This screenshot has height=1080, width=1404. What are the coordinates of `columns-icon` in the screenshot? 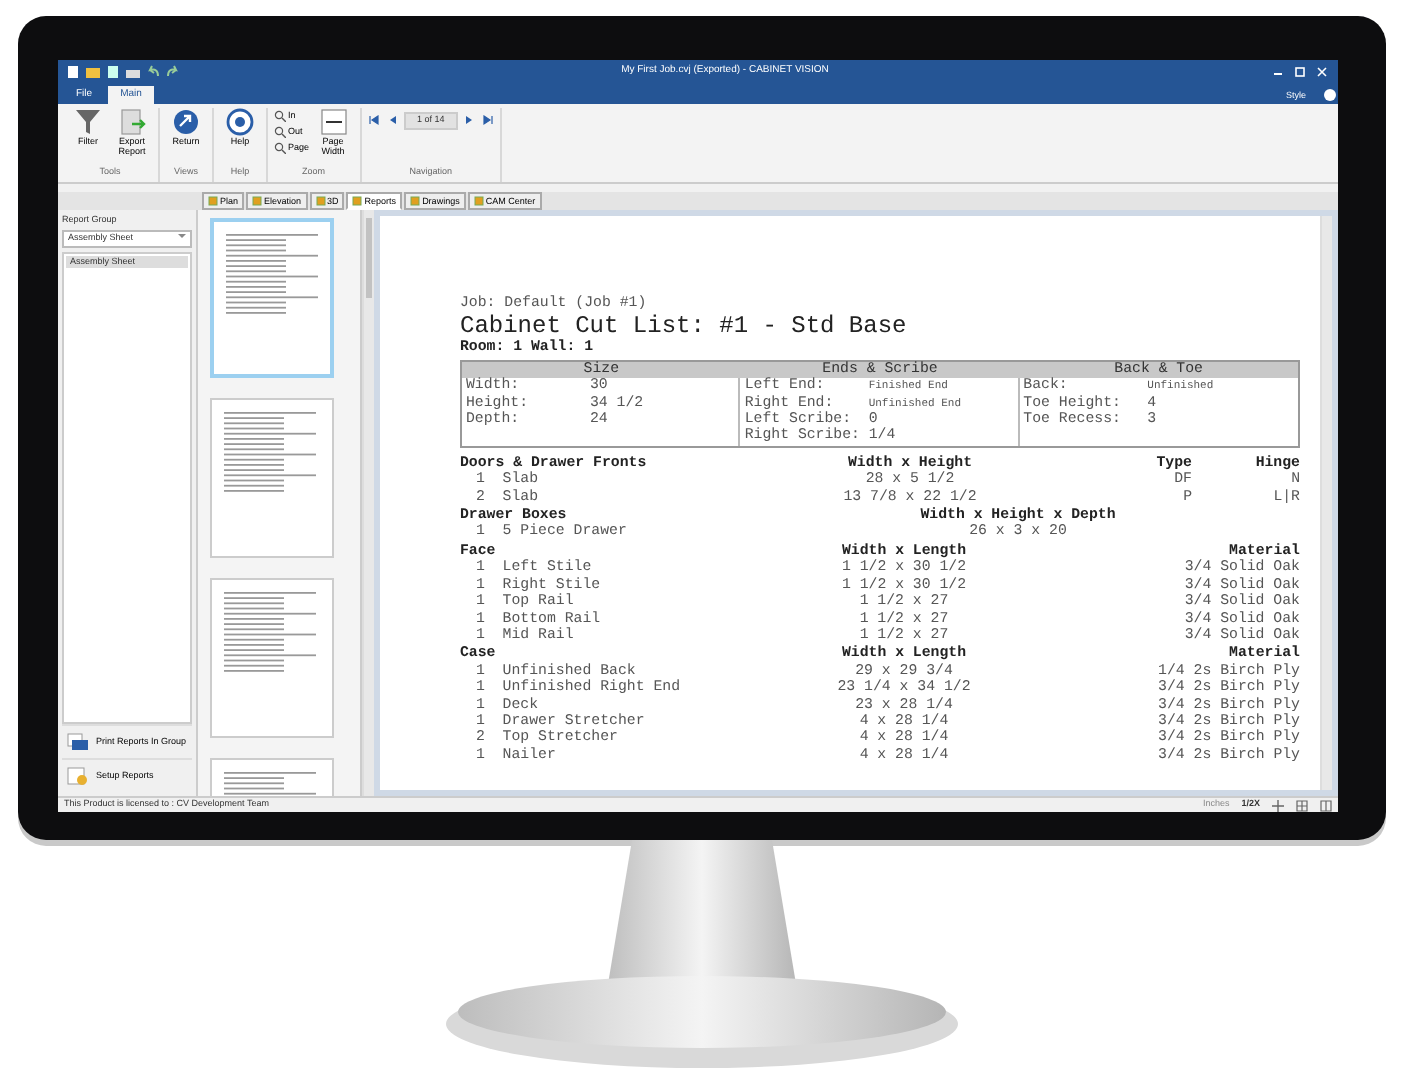 It's located at (1326, 805).